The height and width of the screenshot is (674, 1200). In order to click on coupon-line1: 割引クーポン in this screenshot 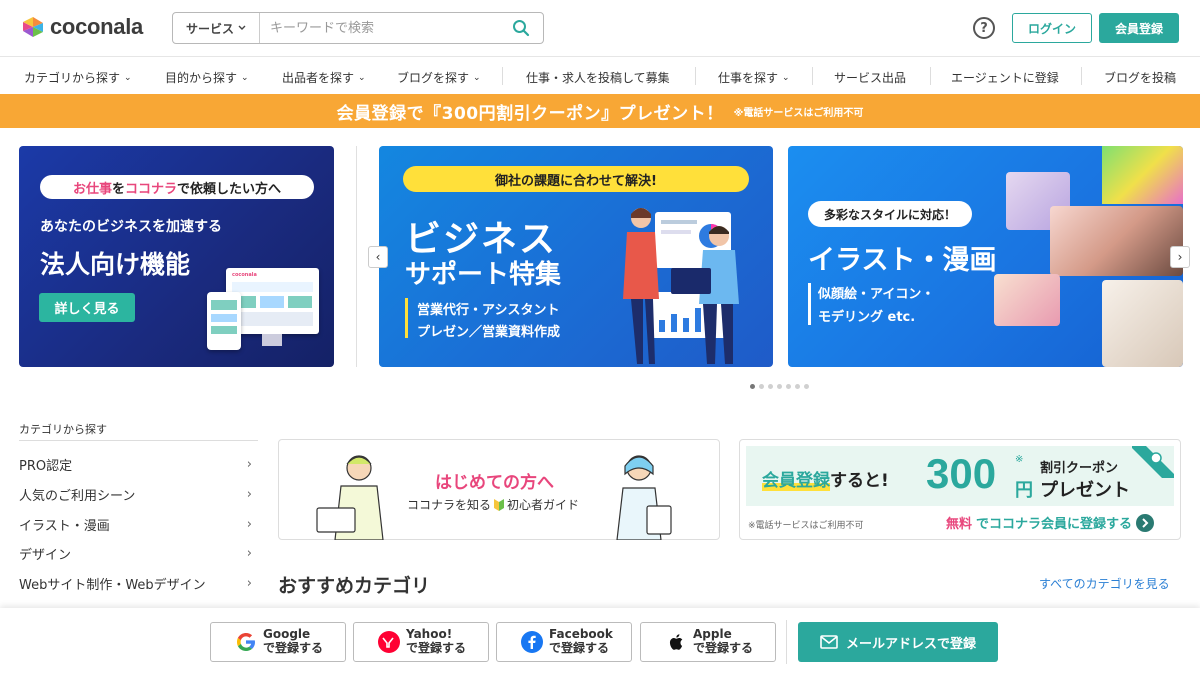, I will do `click(1079, 468)`.